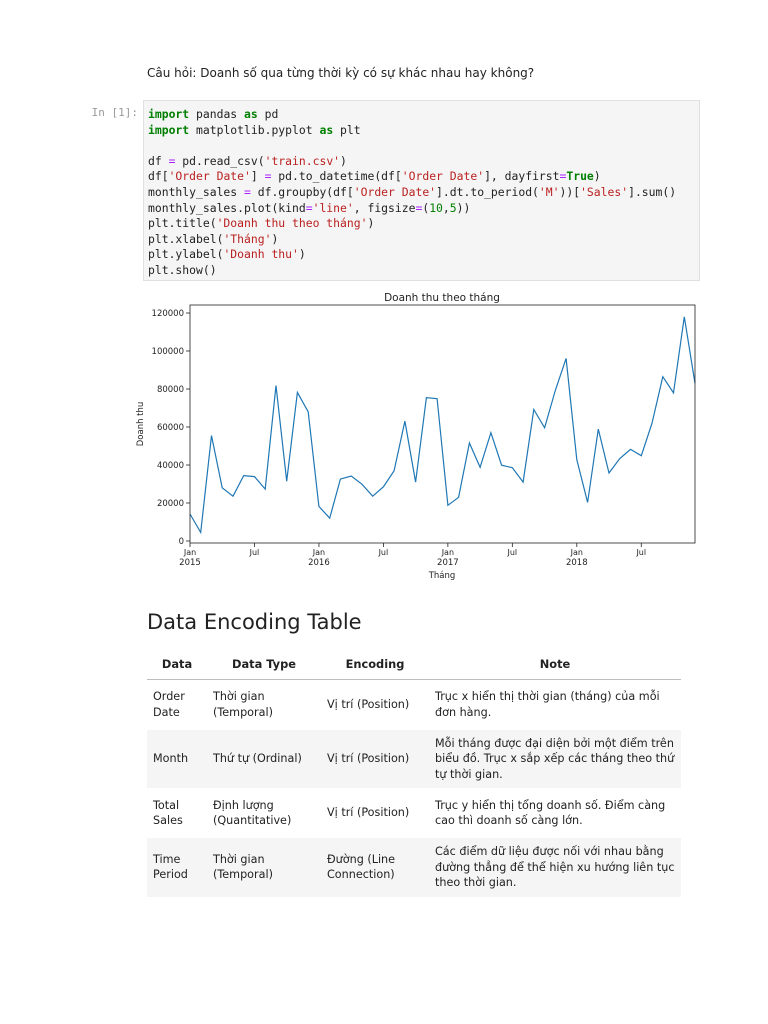 The height and width of the screenshot is (1024, 768). Describe the element at coordinates (141, 424) in the screenshot. I see `y-axis-label: Doanh thu` at that location.